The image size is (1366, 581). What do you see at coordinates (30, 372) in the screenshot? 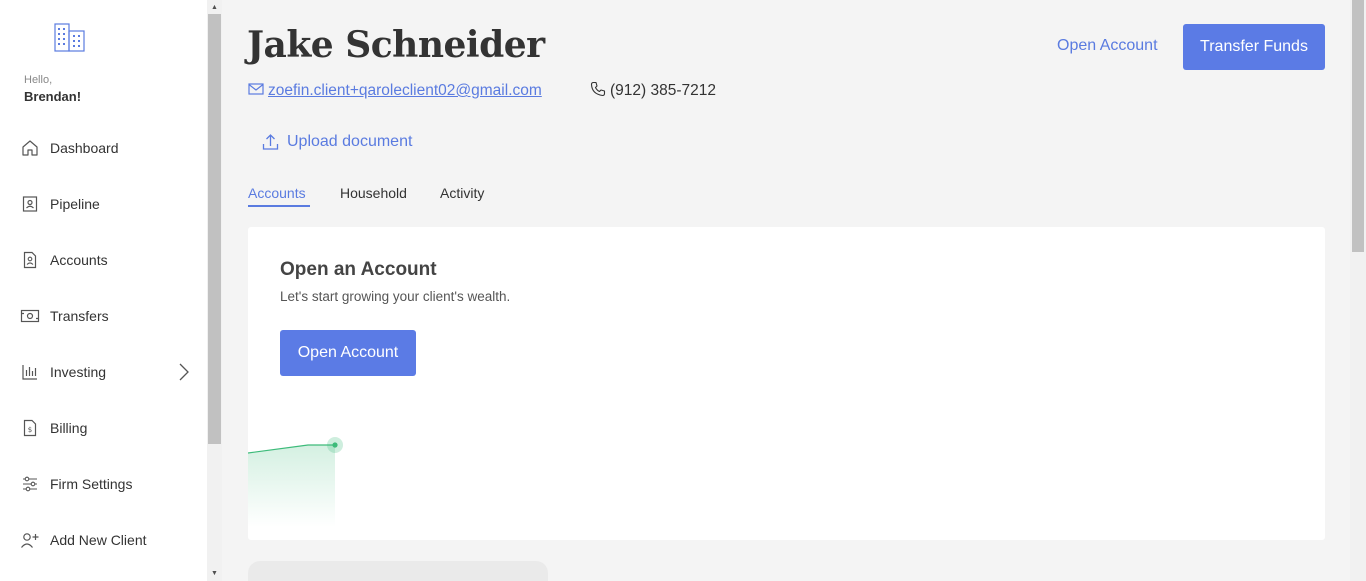
I see `investing-icon` at bounding box center [30, 372].